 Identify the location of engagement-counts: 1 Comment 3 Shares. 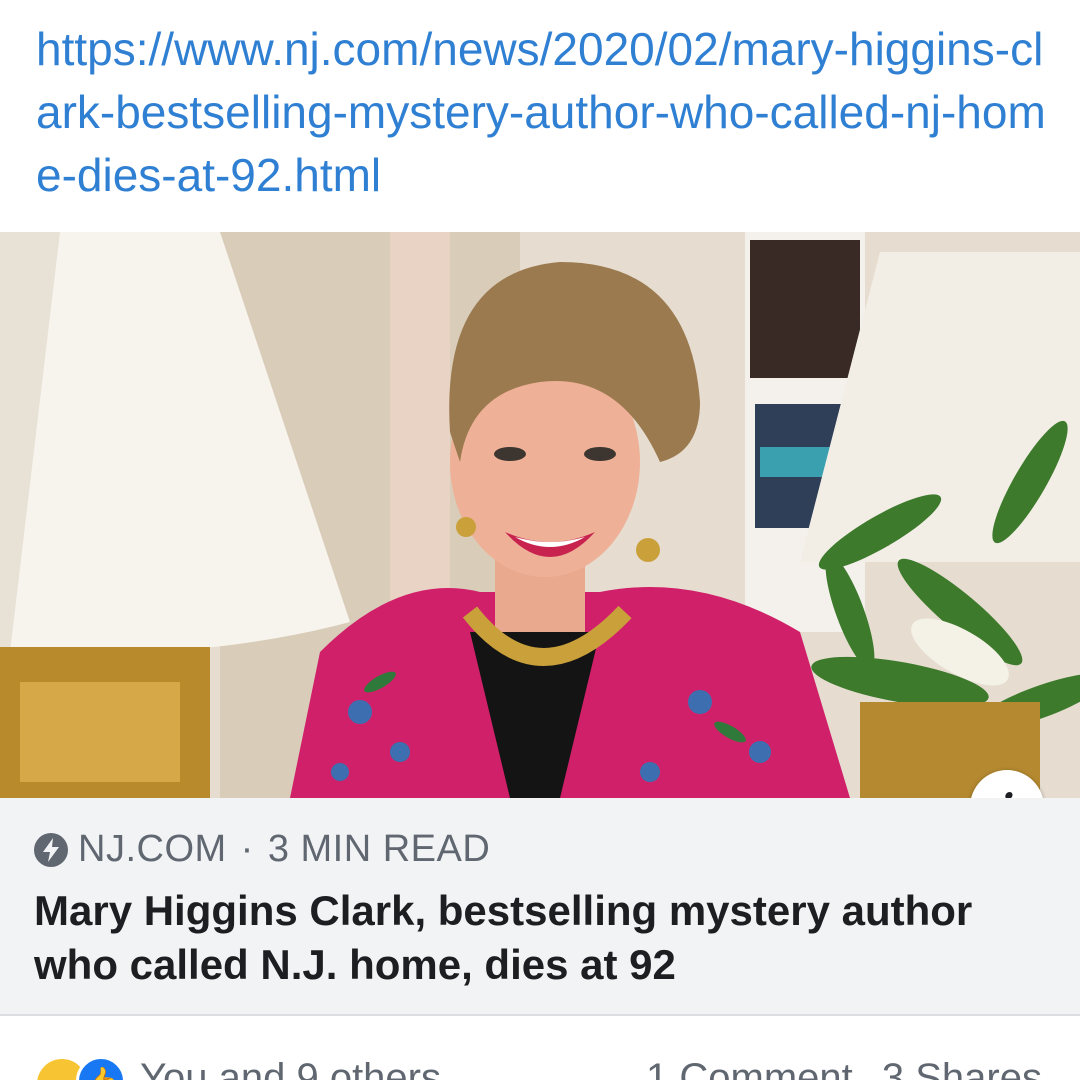
(844, 1068).